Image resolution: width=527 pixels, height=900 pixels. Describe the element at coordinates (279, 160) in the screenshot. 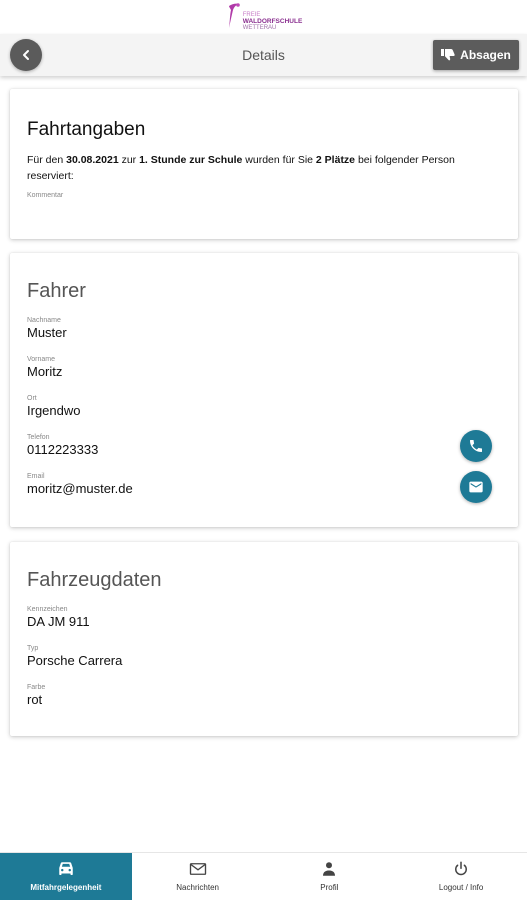

I see `desc-mid2: wurden für Sie` at that location.